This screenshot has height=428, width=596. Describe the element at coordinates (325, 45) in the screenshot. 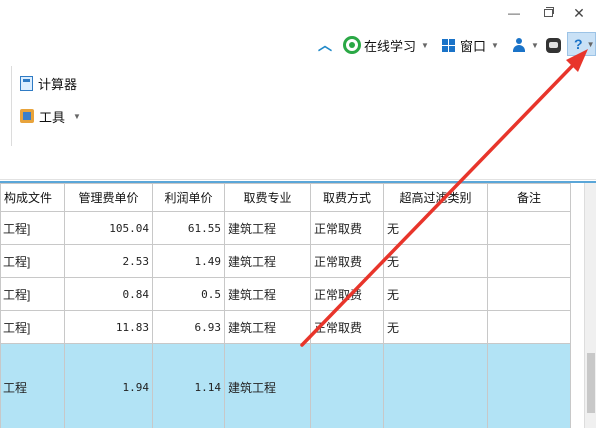

I see `chevron-up-icon: ︿` at that location.